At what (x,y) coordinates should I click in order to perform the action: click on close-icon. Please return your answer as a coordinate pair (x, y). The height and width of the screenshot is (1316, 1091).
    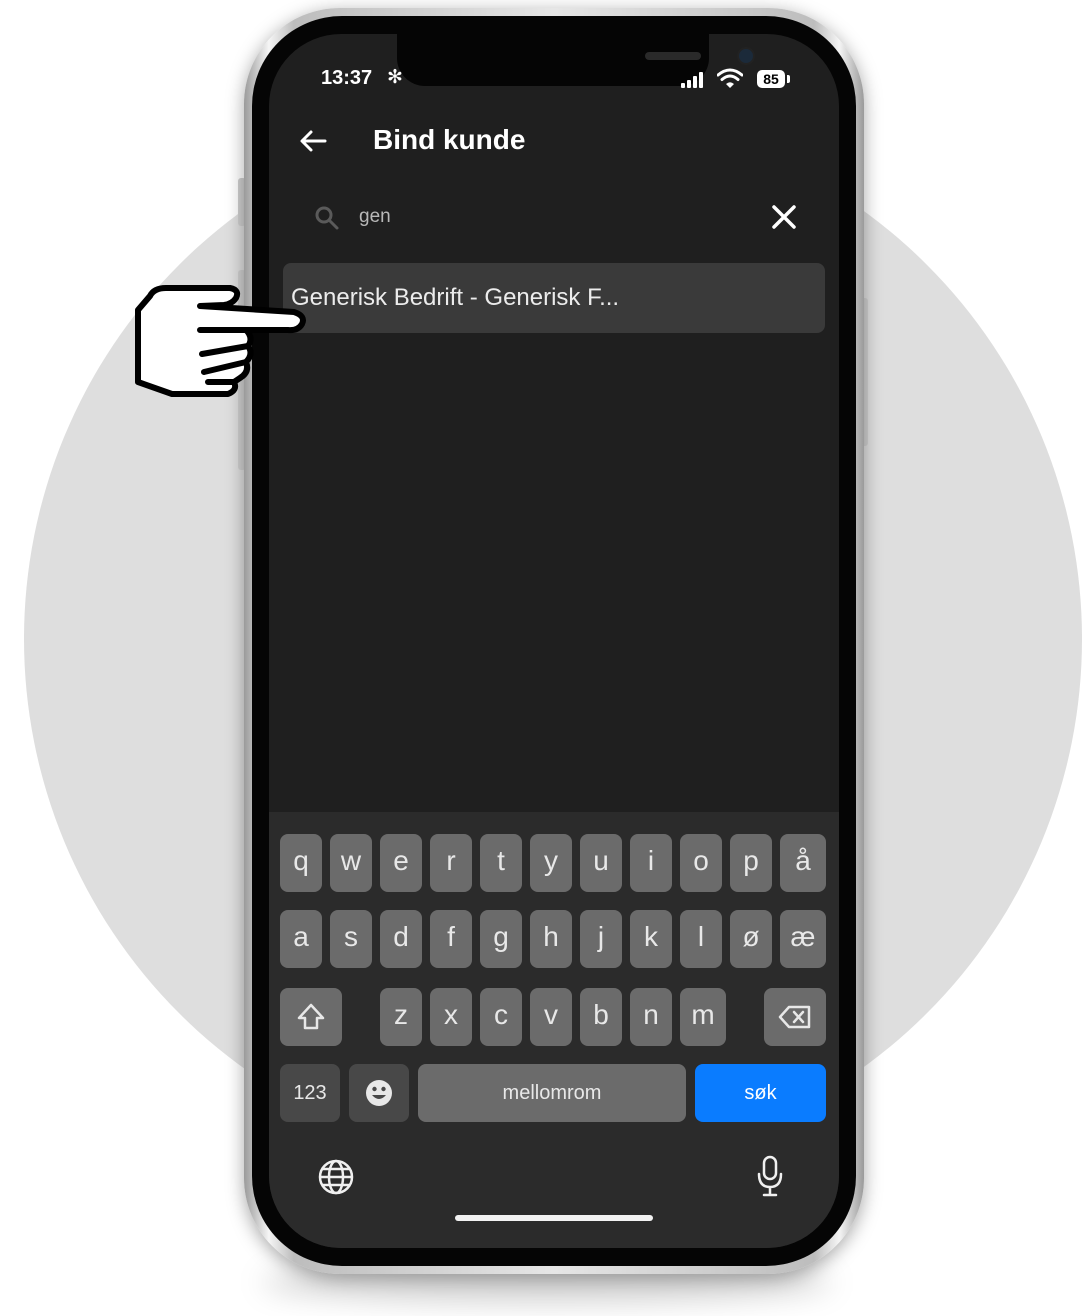
    Looking at the image, I should click on (784, 217).